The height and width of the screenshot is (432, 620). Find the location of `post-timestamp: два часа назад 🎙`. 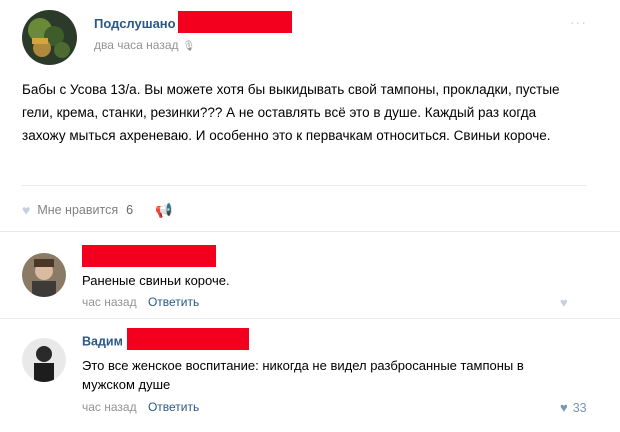

post-timestamp: два часа назад 🎙 is located at coordinates (144, 45).